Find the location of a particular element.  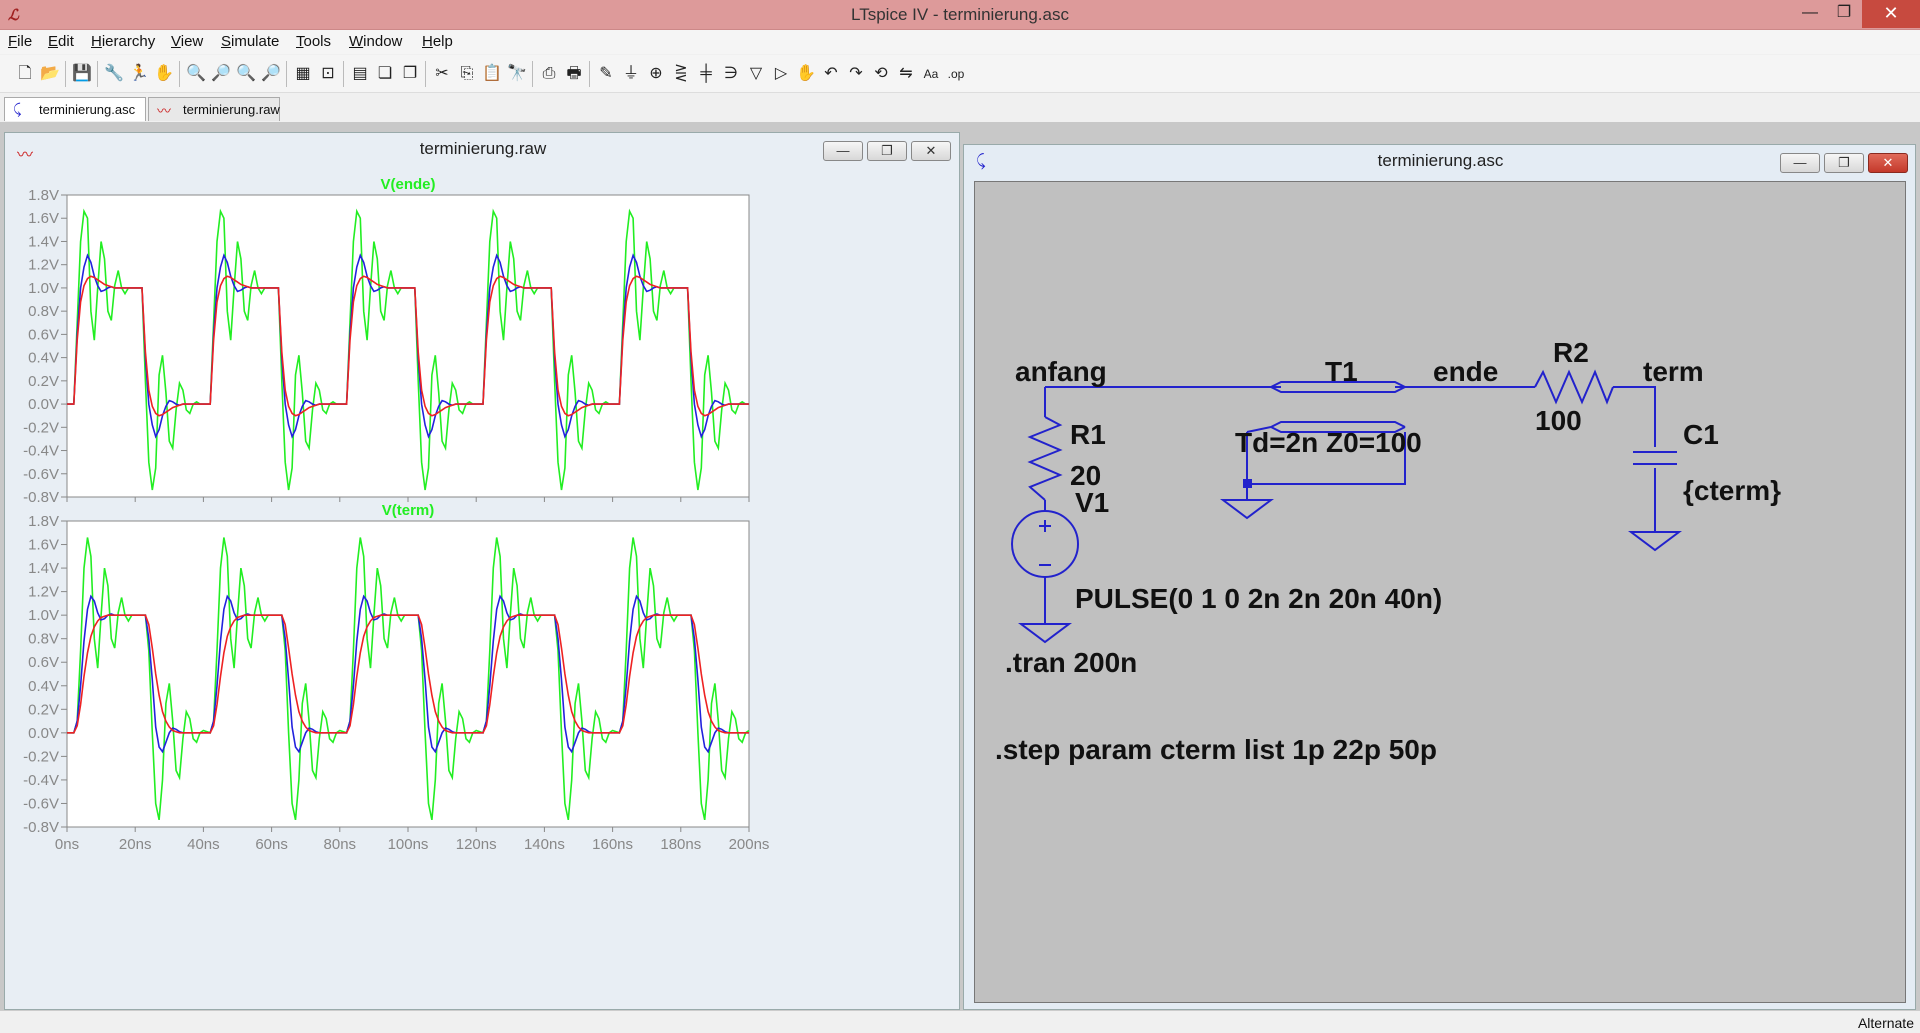

undo-icon: ↶ is located at coordinates (831, 74).